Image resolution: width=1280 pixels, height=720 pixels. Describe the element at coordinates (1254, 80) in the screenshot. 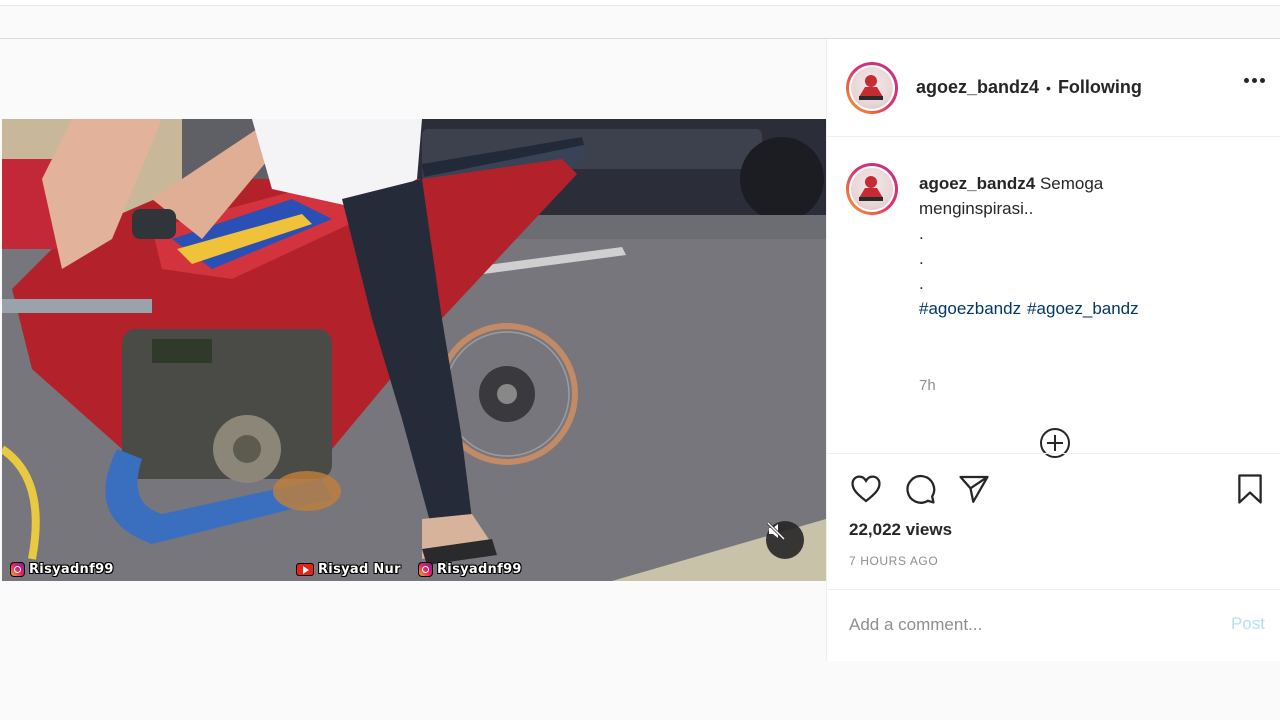

I see `more-options-icon` at that location.